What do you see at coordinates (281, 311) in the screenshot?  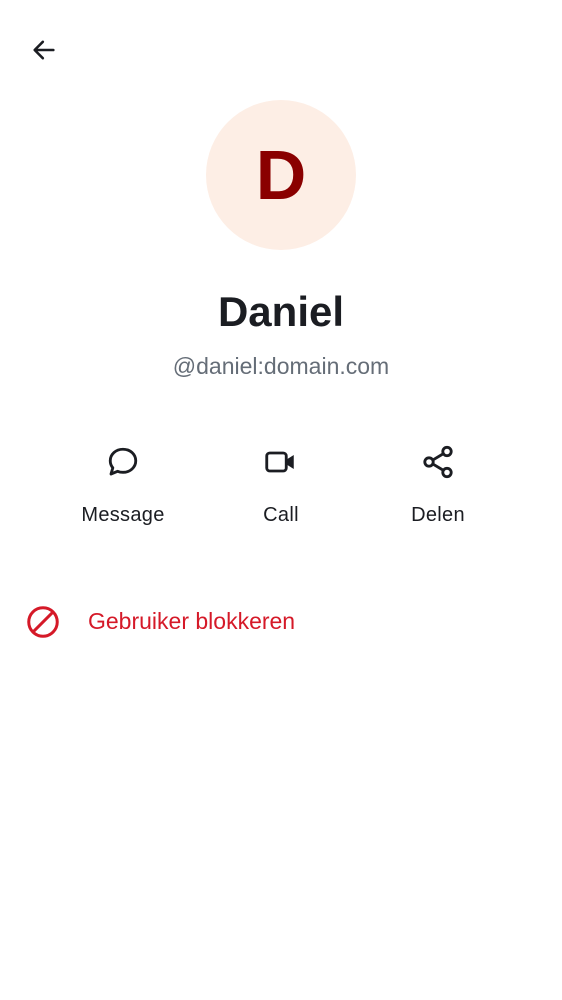 I see `display-name: Daniel` at bounding box center [281, 311].